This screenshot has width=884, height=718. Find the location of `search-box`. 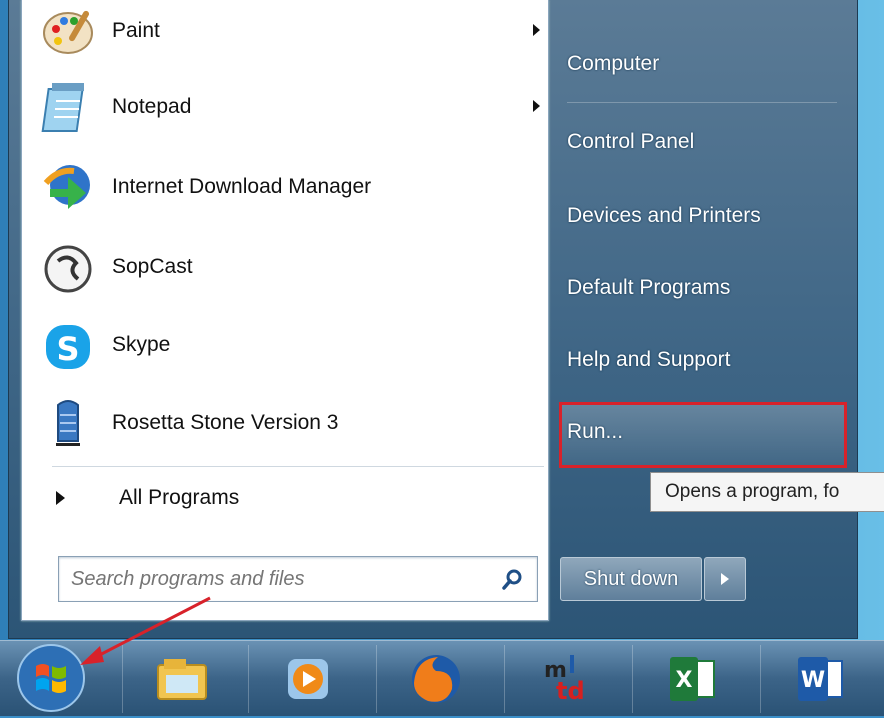

search-box is located at coordinates (298, 579).